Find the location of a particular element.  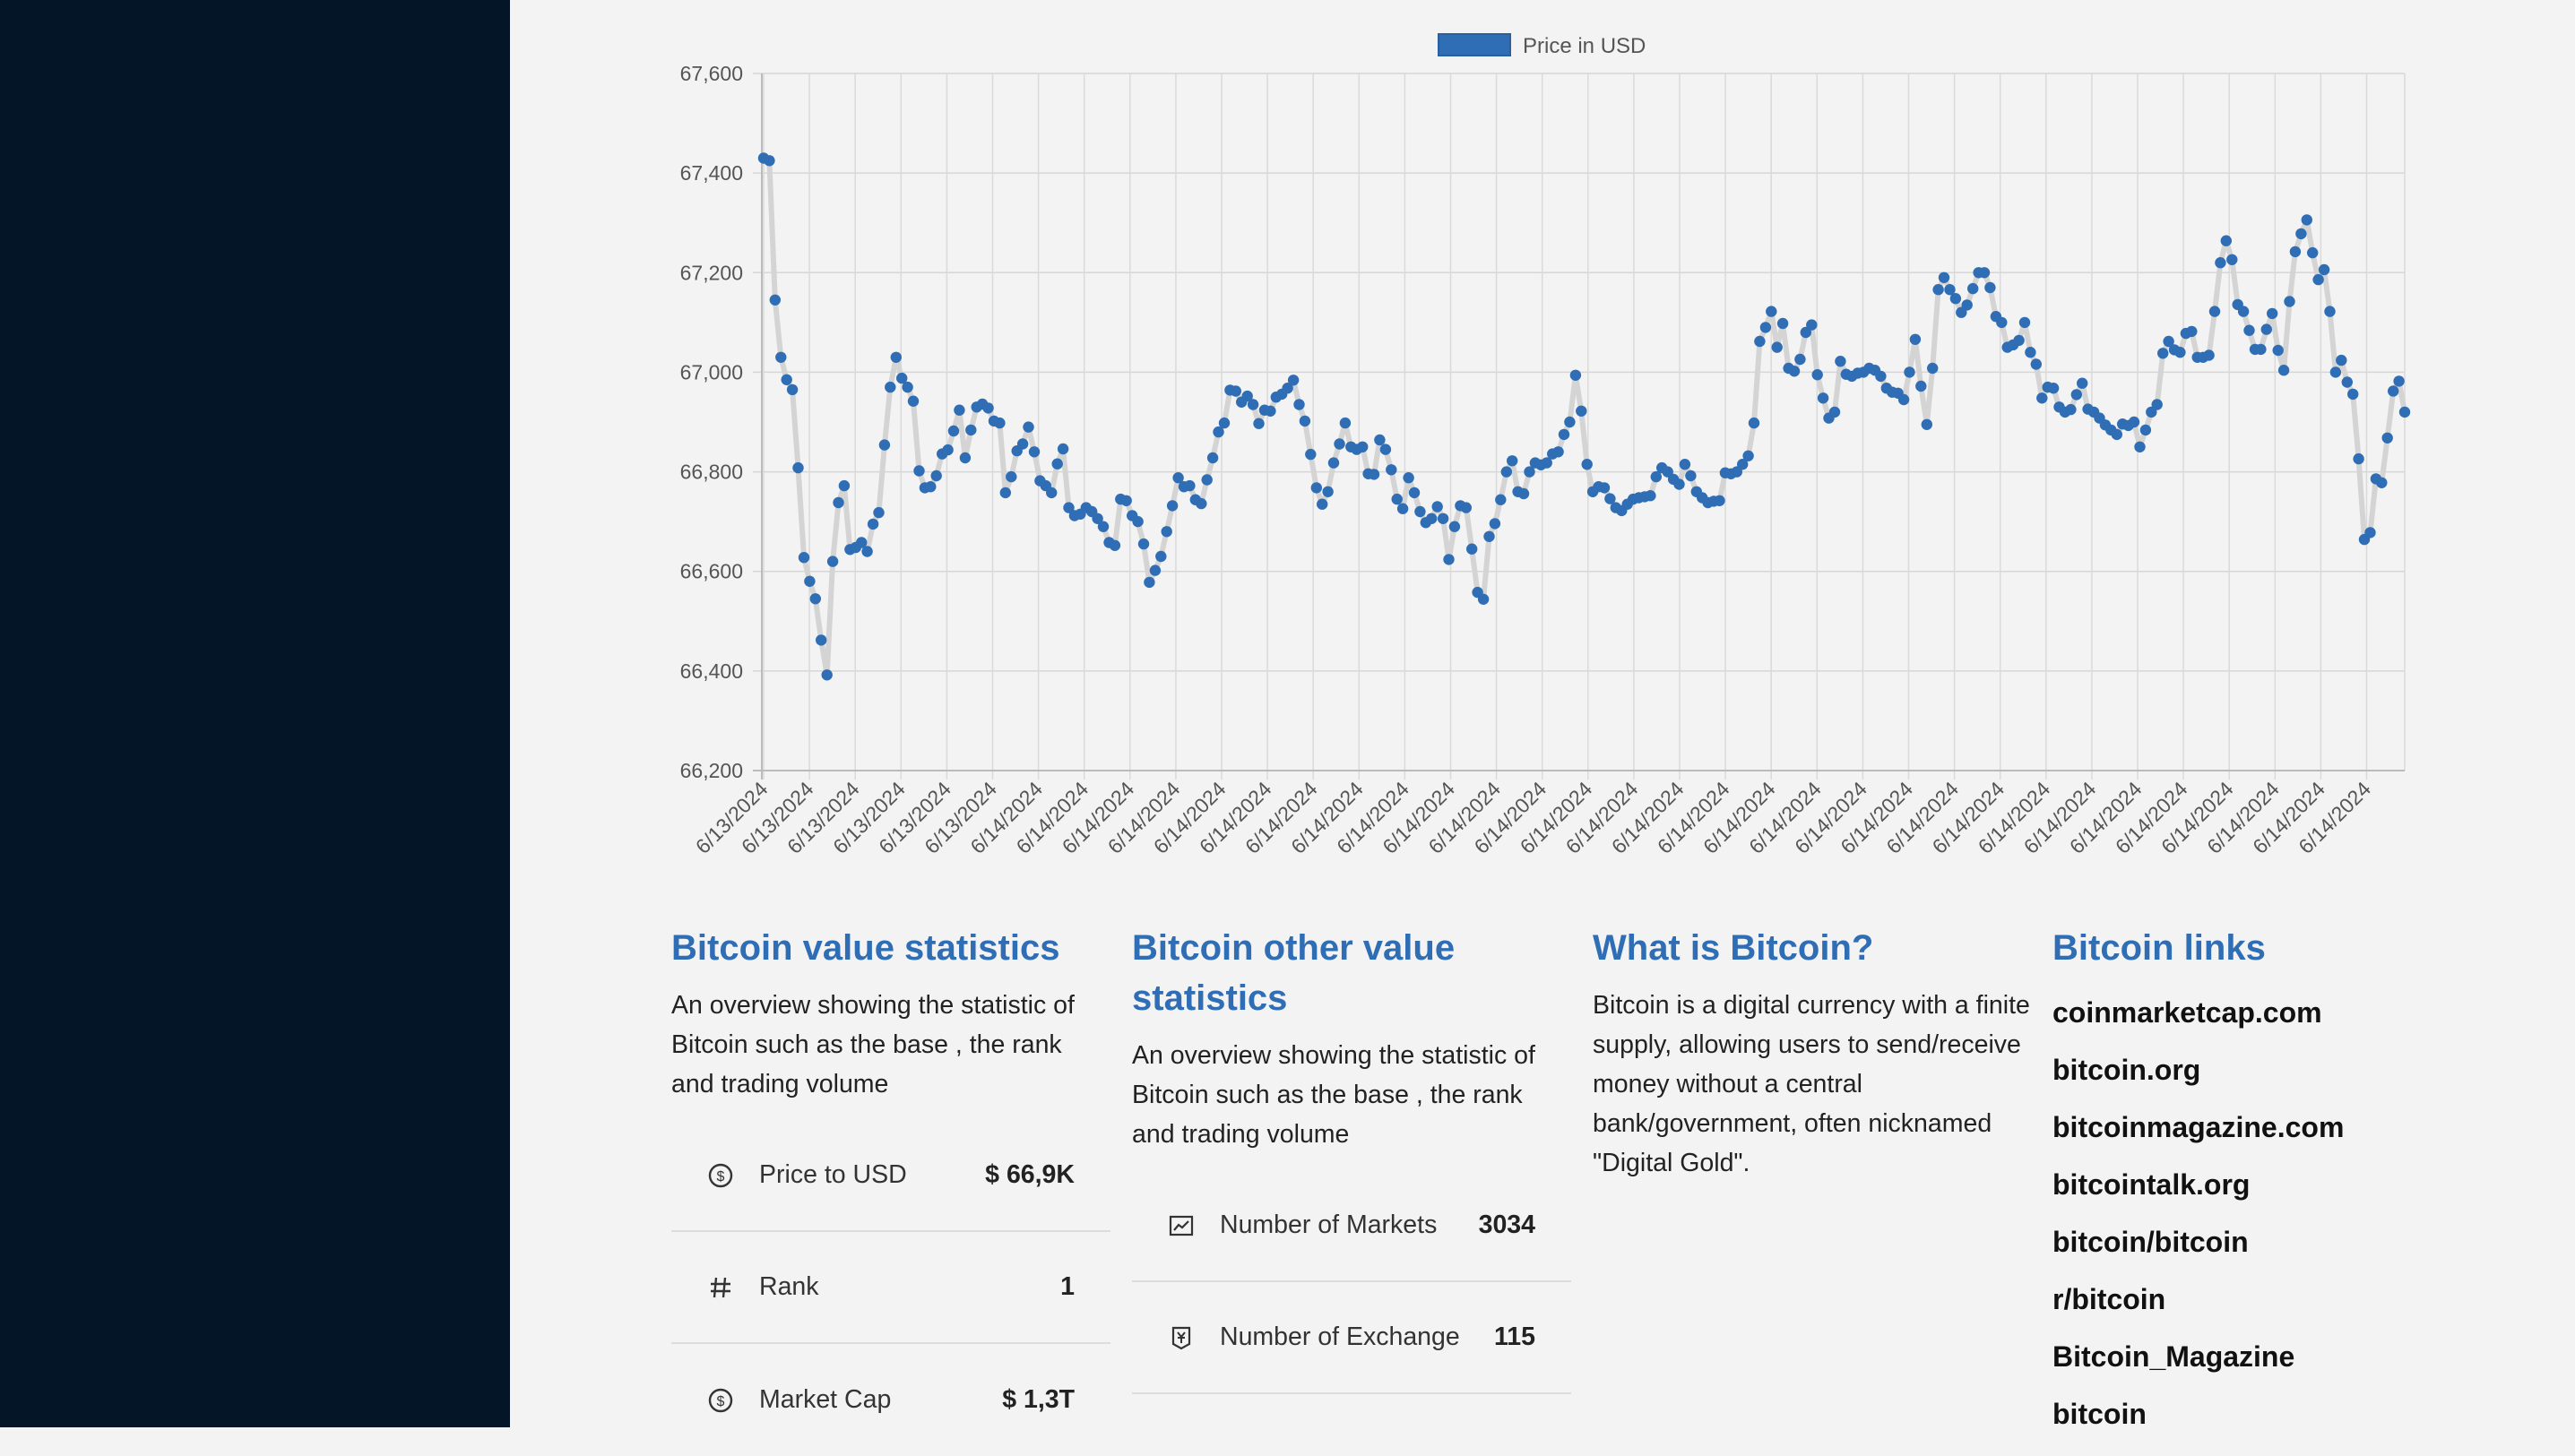

link-bitcointalk: bitcointalk.org is located at coordinates (2249, 1184).